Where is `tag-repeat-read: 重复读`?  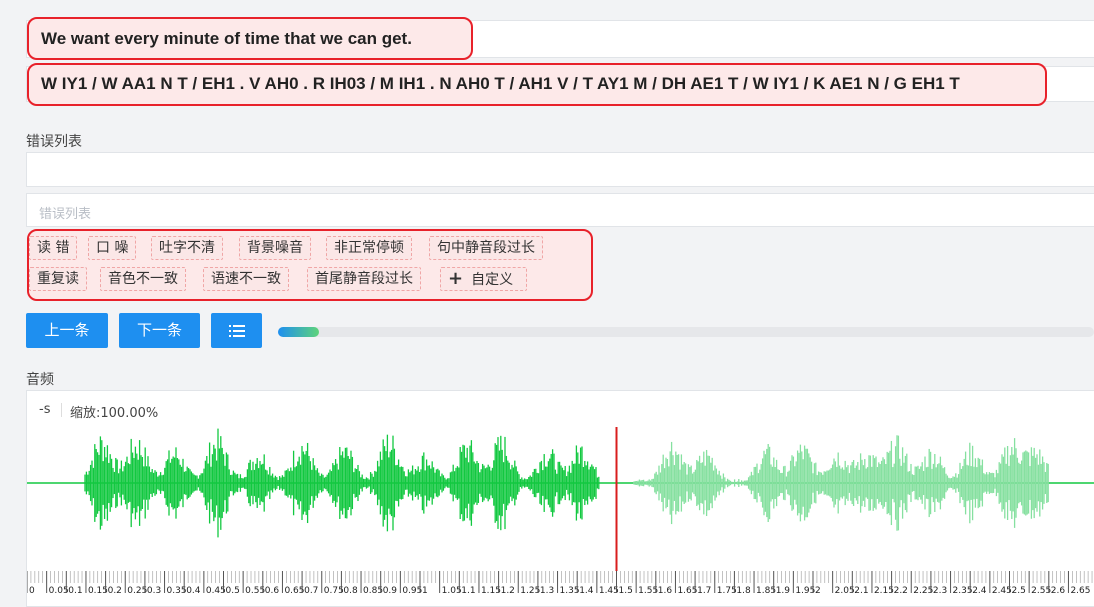
tag-repeat-read: 重复读 is located at coordinates (58, 279).